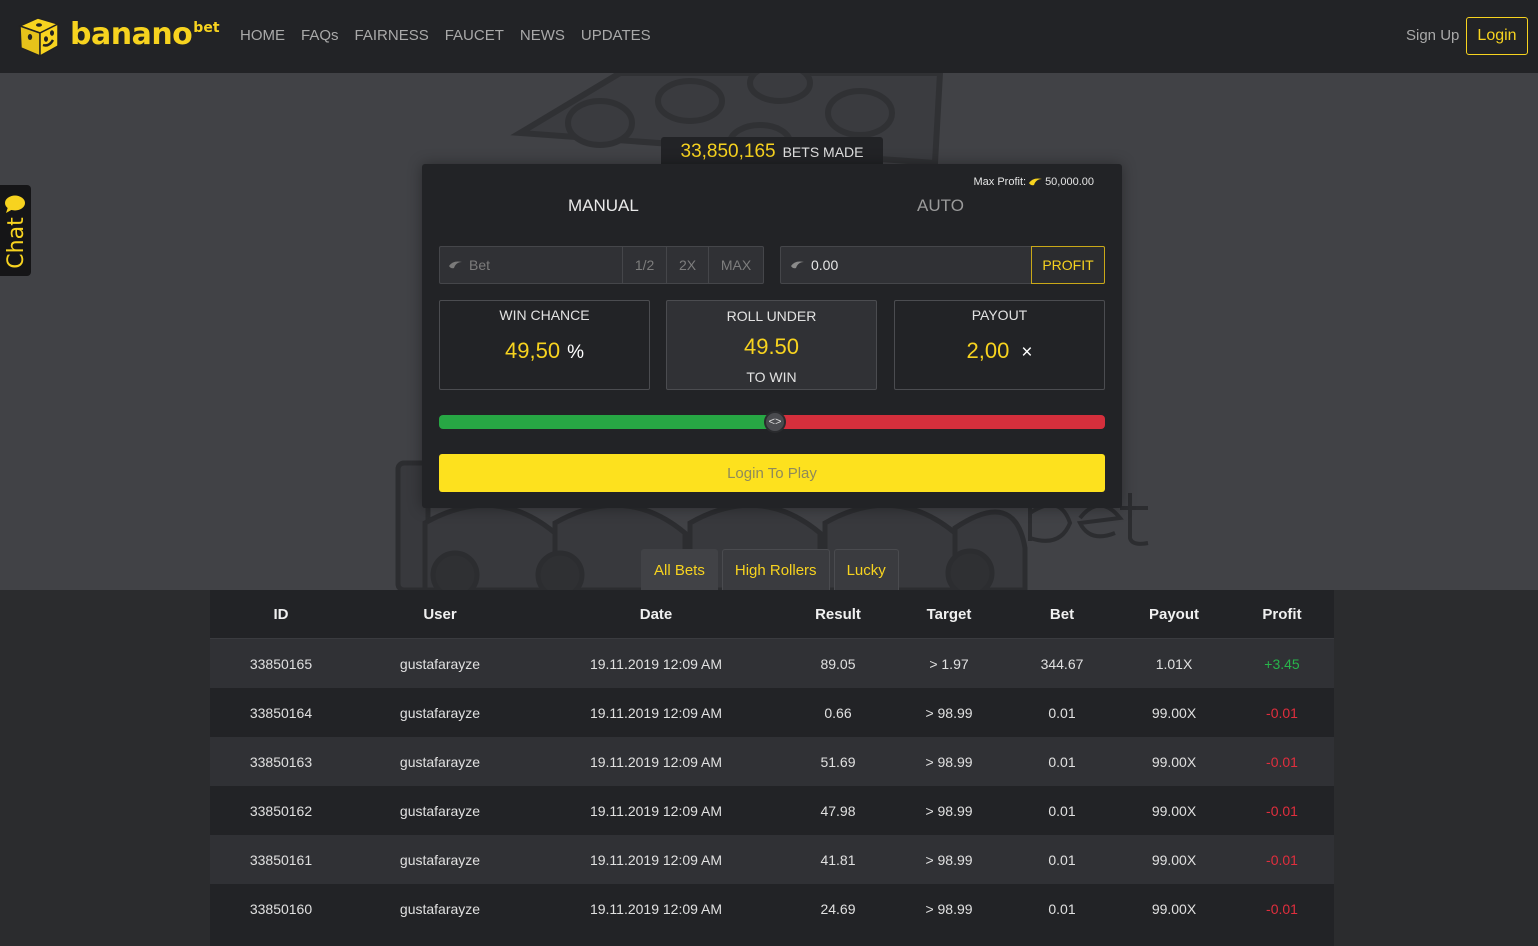  I want to click on header-payout: Payout, so click(1174, 614).